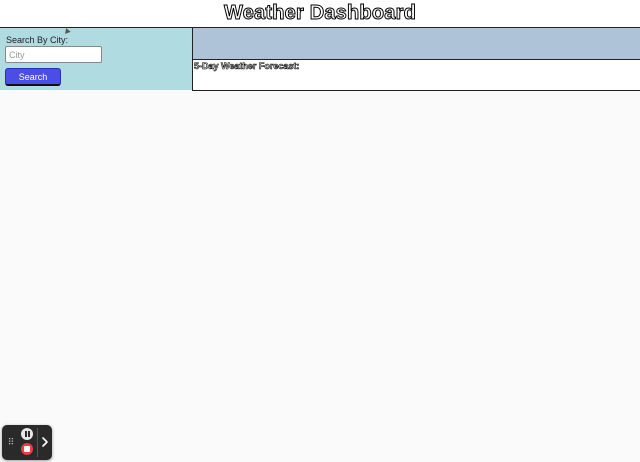 Image resolution: width=640 pixels, height=462 pixels. I want to click on city-input, so click(53, 54).